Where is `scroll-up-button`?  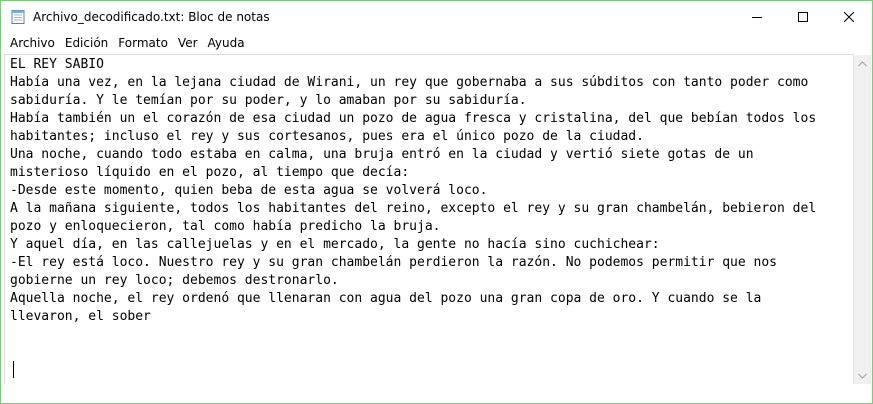 scroll-up-button is located at coordinates (862, 63).